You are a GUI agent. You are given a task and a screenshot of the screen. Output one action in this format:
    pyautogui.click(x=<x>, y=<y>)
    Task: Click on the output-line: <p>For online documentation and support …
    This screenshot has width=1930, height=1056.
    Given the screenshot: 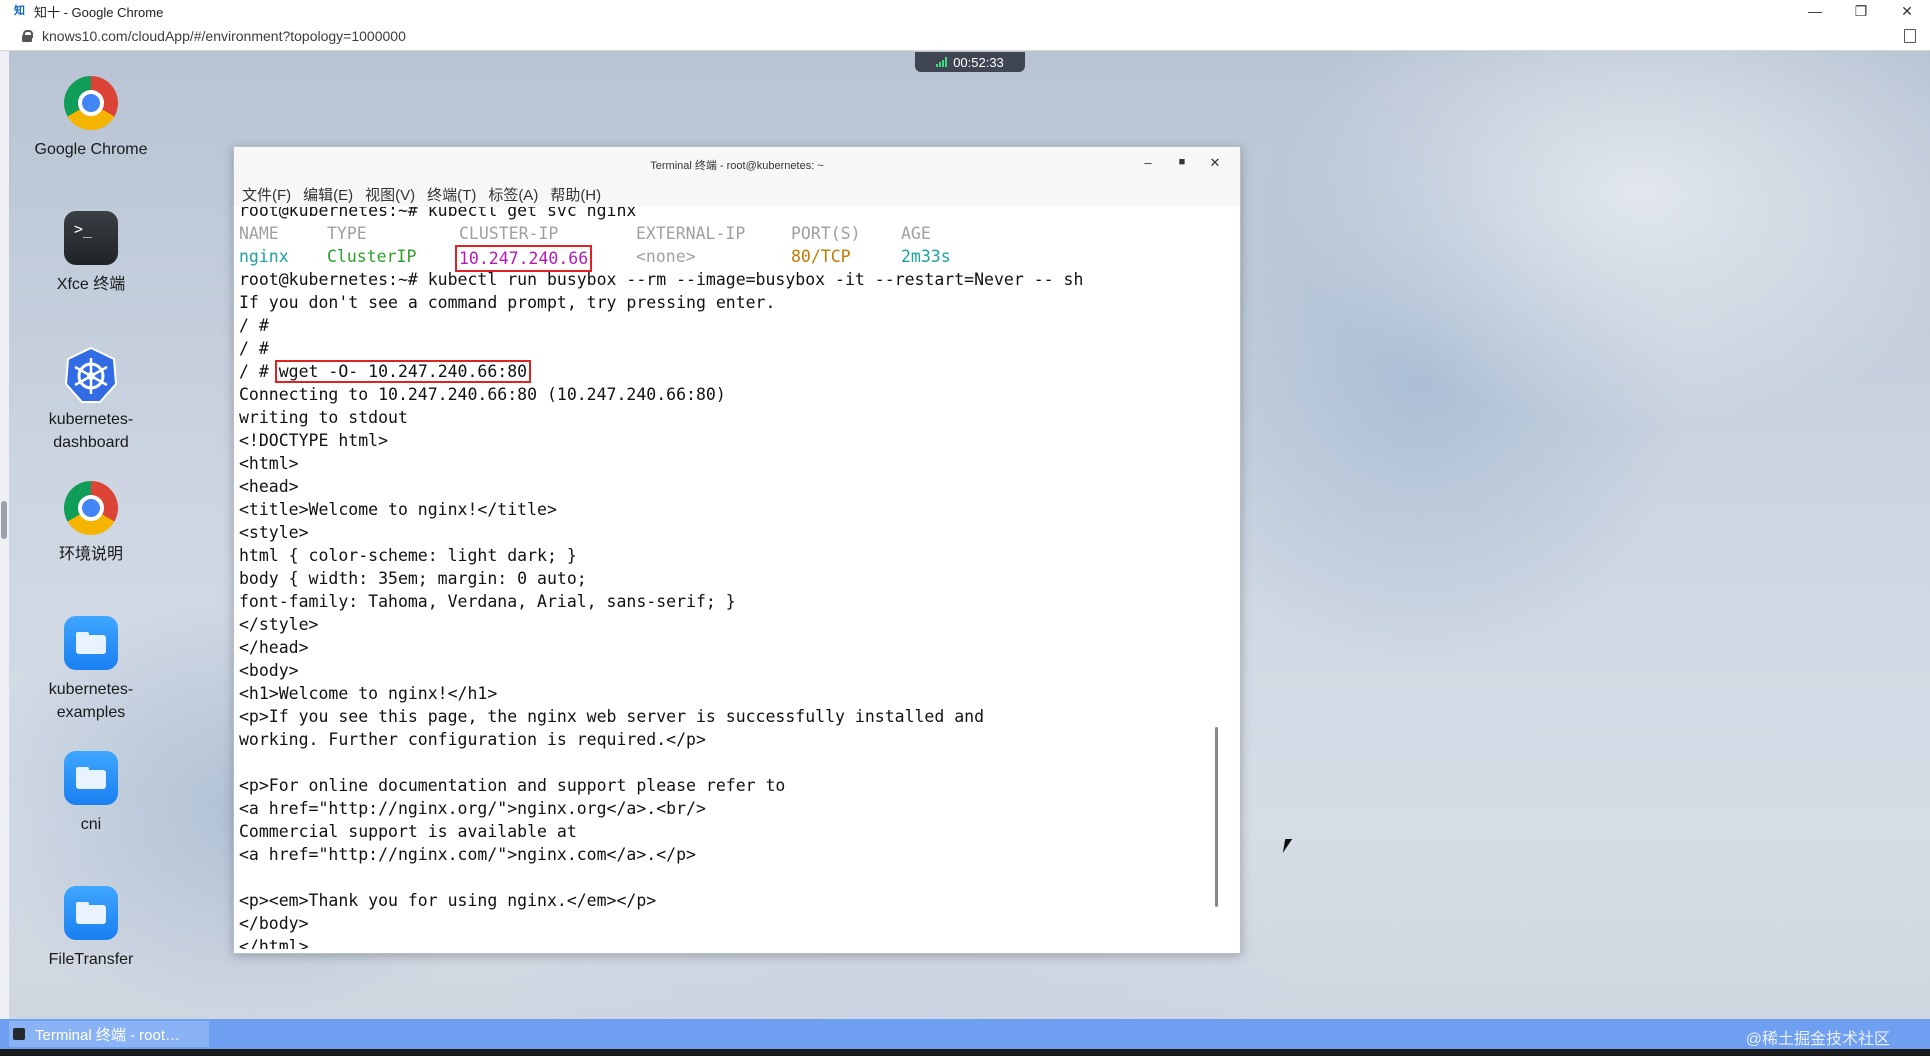 What is the action you would take?
    pyautogui.click(x=512, y=785)
    